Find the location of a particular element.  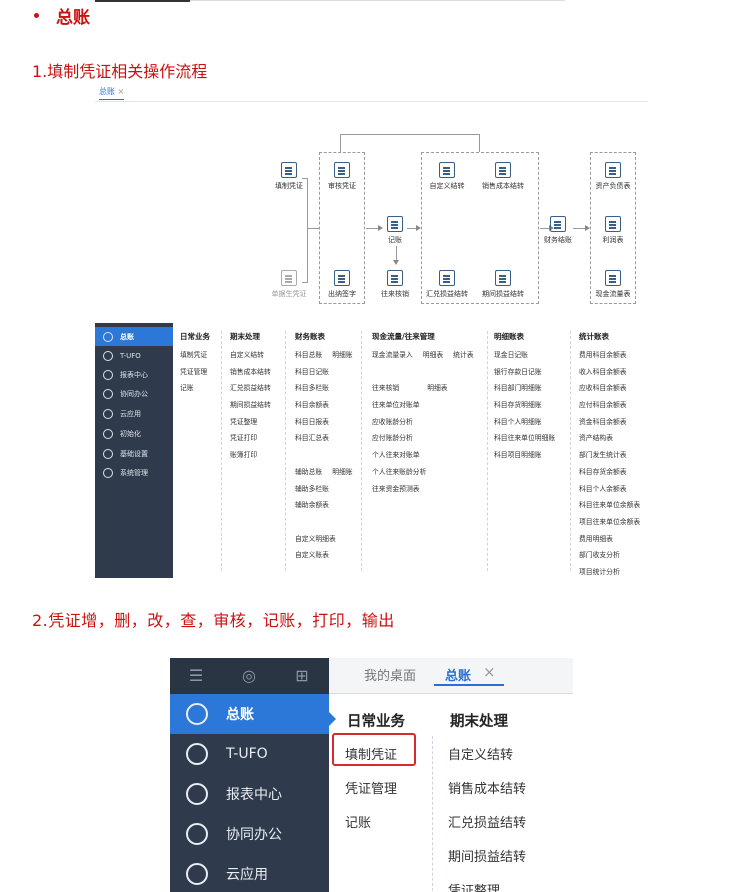

menu-item: 项目统计分析 is located at coordinates (609, 574).